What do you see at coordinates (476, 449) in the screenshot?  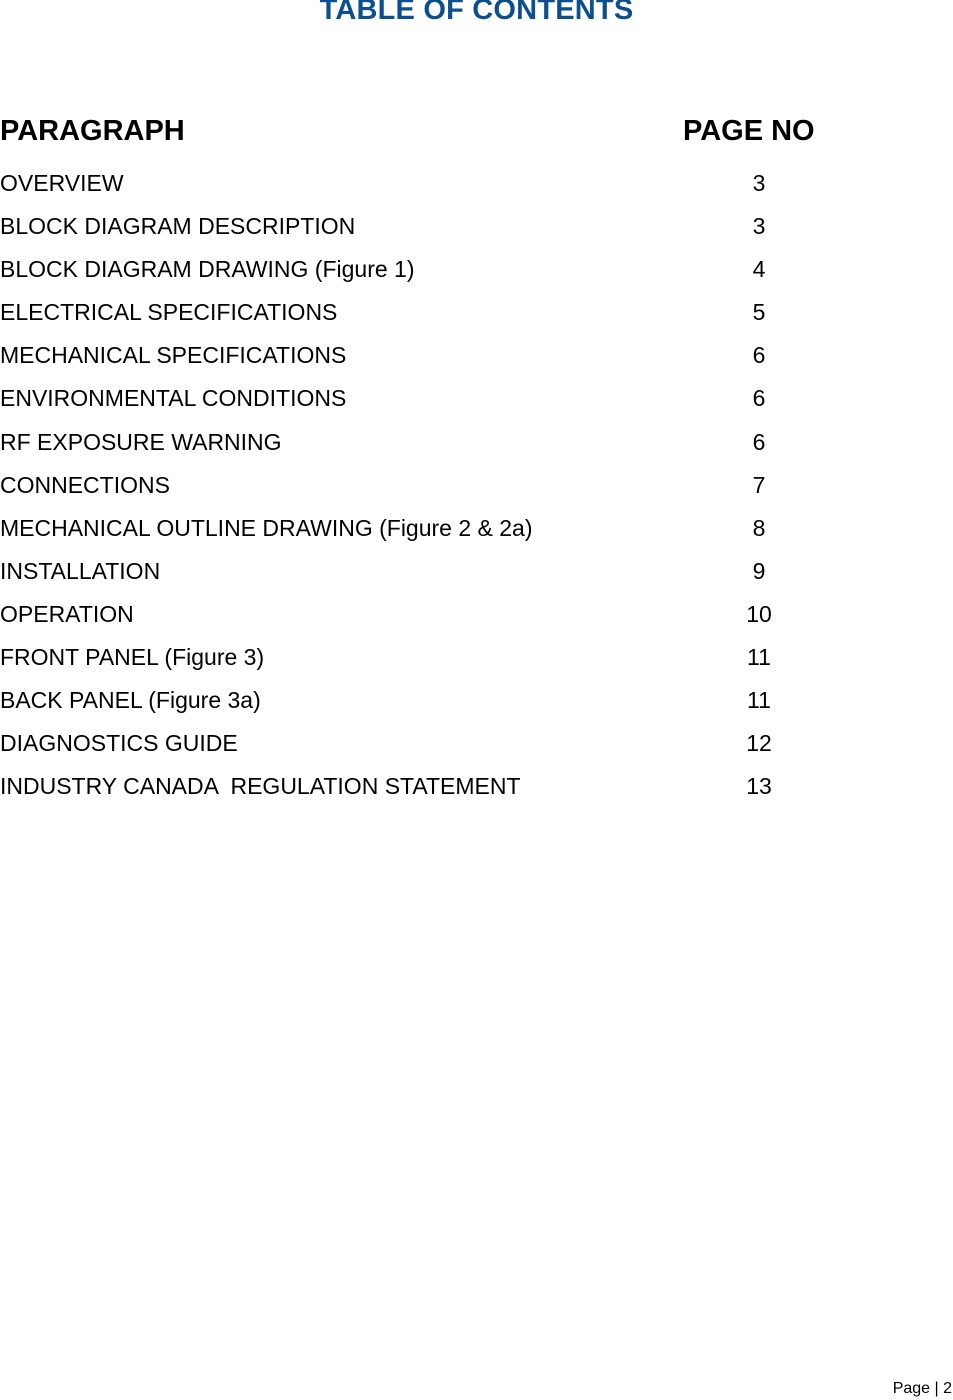 I see `toc-entry-rf-exposure-warning: RF EXPOSURE WARNING 6` at bounding box center [476, 449].